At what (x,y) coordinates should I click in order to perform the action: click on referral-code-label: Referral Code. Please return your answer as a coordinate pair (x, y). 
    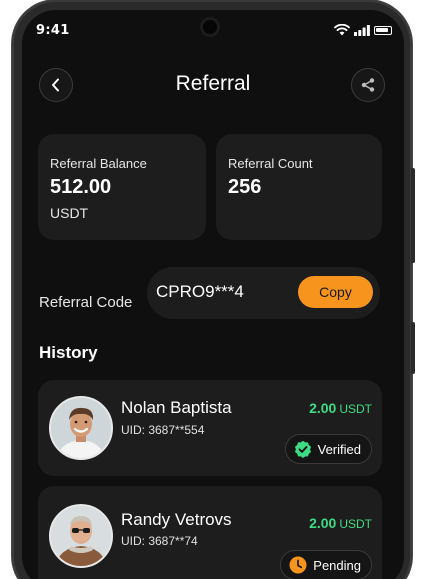
    Looking at the image, I should click on (86, 302).